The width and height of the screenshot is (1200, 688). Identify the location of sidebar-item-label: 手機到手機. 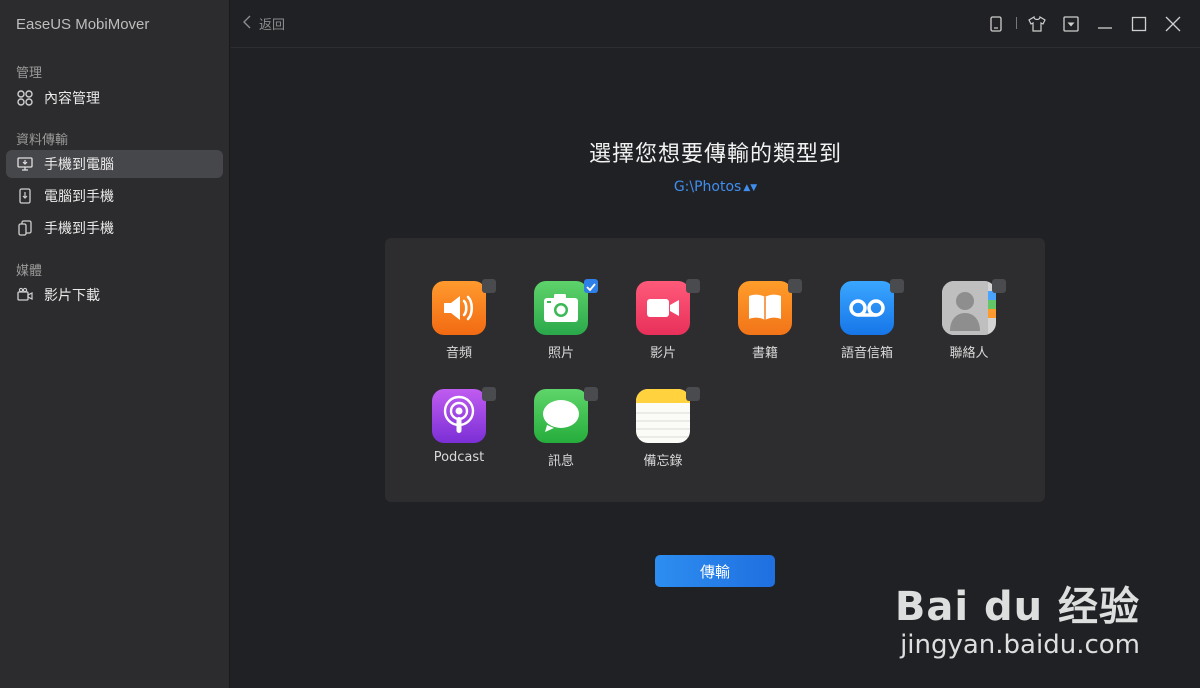
(79, 229).